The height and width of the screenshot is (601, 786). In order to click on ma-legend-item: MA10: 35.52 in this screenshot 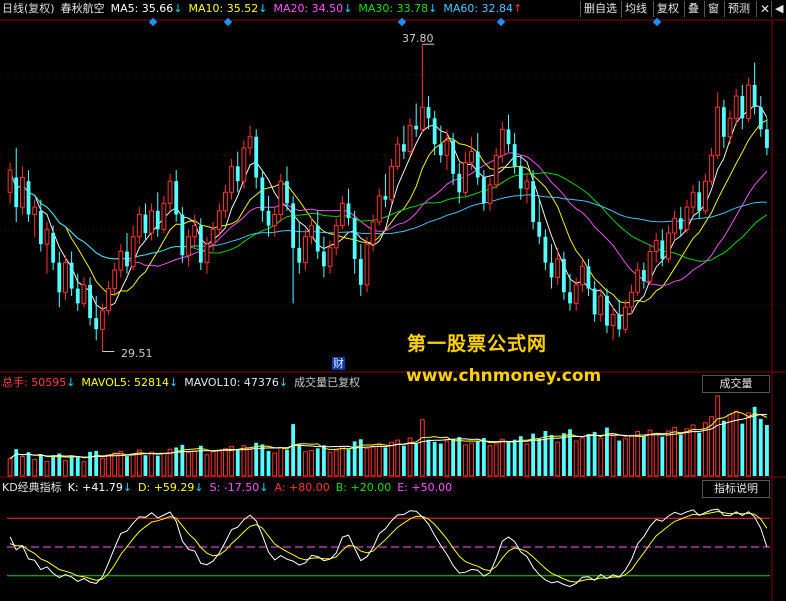, I will do `click(223, 8)`.